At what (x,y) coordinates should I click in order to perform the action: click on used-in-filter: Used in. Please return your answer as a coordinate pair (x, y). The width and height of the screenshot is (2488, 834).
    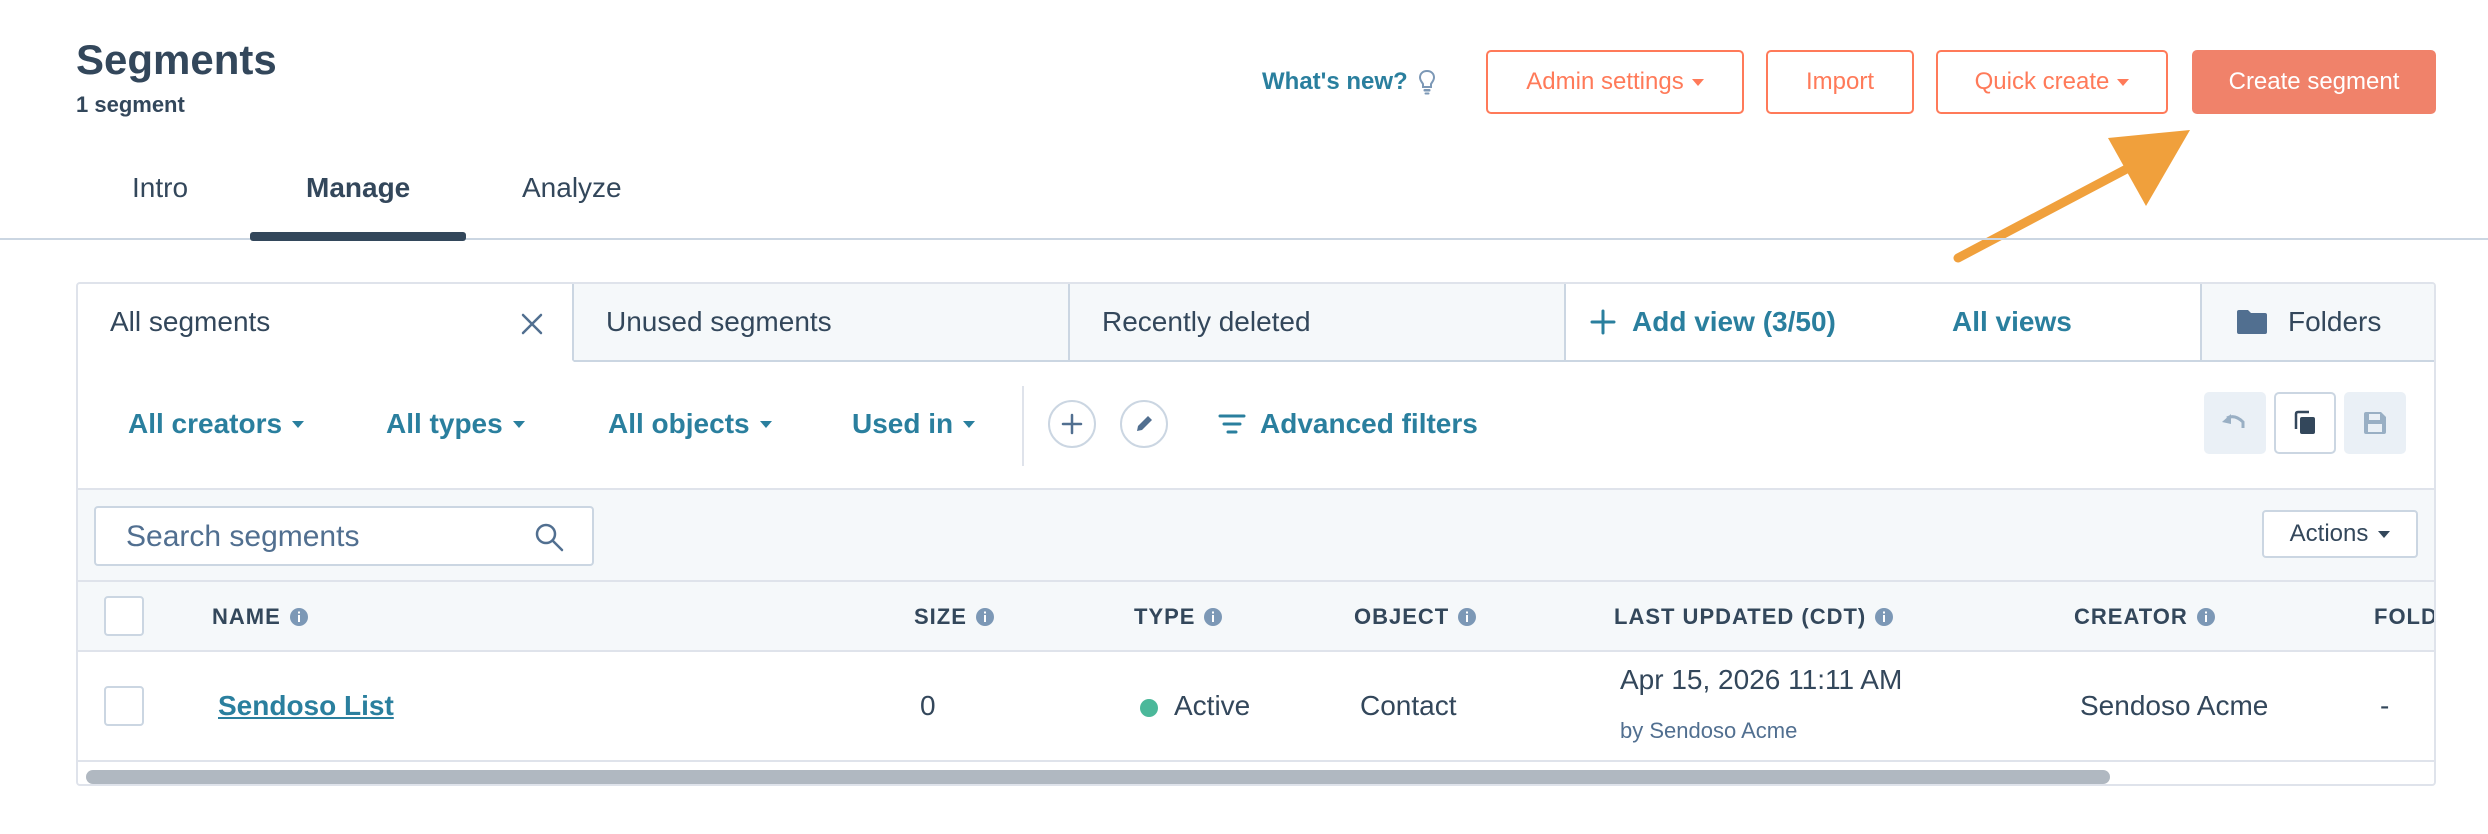
    Looking at the image, I should click on (914, 424).